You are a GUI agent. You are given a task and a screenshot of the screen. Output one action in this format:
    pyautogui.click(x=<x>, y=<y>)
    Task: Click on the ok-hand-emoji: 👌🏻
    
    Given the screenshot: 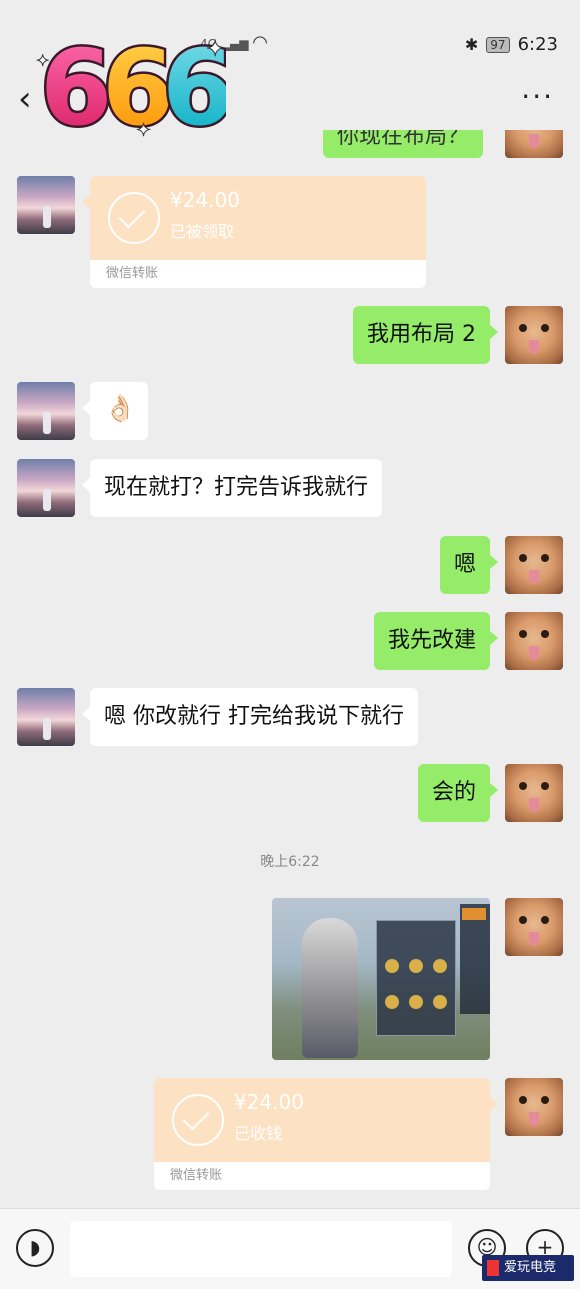 What is the action you would take?
    pyautogui.click(x=120, y=409)
    